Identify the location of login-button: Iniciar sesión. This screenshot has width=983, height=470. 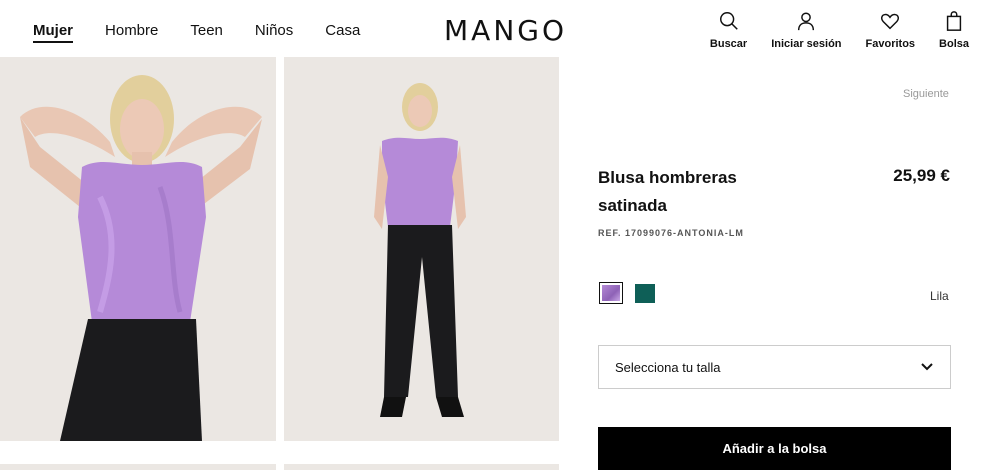
(806, 30).